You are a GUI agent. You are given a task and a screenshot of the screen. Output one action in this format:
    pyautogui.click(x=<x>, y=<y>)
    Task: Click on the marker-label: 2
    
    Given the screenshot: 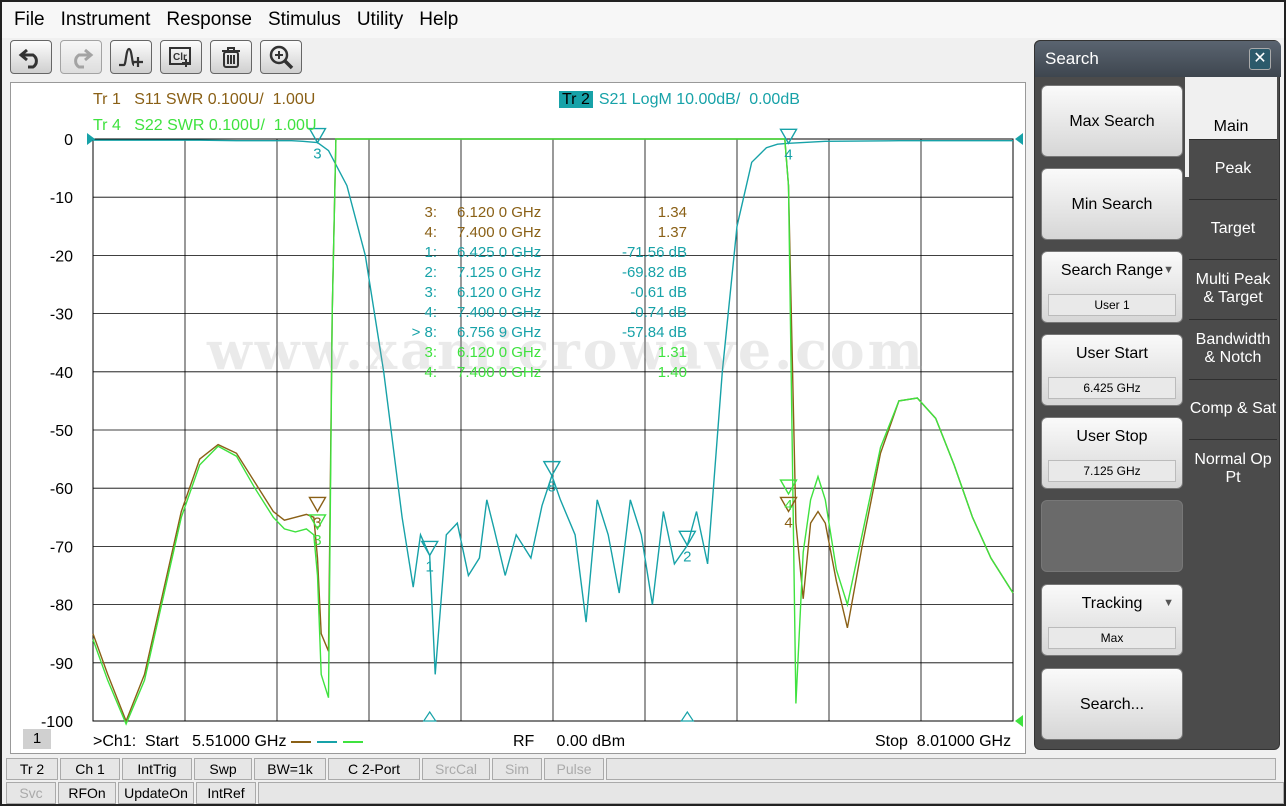 What is the action you would take?
    pyautogui.click(x=687, y=556)
    